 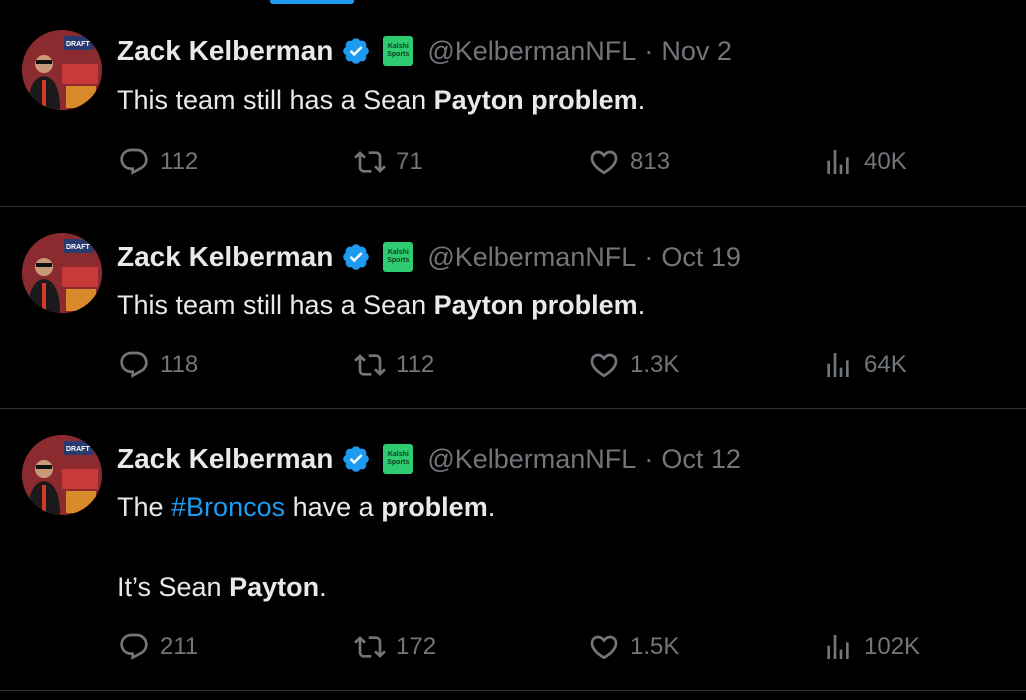 What do you see at coordinates (513, 647) in the screenshot?
I see `tweet-actions: 211 172 1.5K 102K` at bounding box center [513, 647].